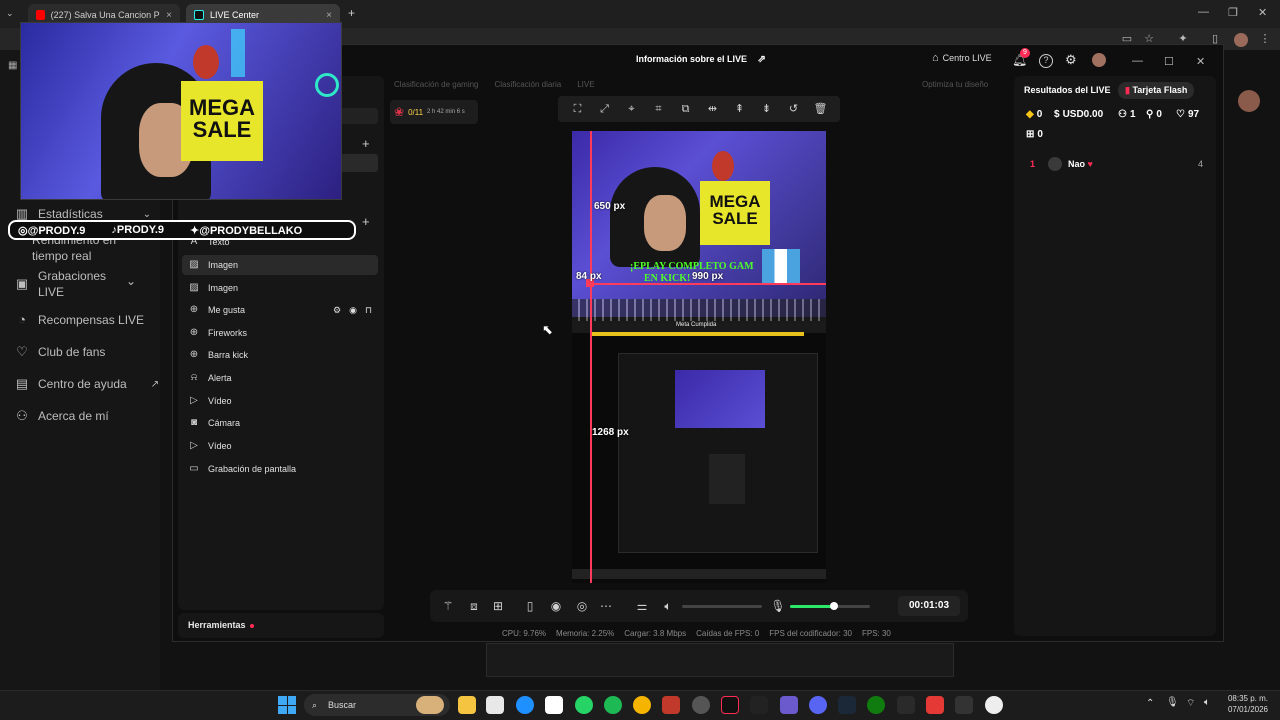  Describe the element at coordinates (436, 84) in the screenshot. I see `tab-gaming-rank: Clasificación de gaming` at that location.